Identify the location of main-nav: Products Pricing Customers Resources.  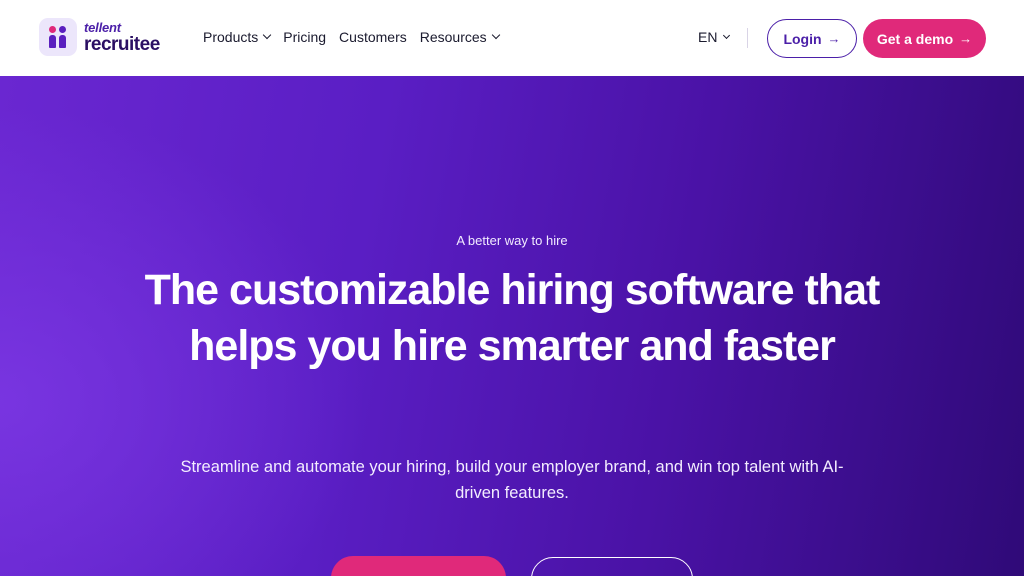
(357, 37).